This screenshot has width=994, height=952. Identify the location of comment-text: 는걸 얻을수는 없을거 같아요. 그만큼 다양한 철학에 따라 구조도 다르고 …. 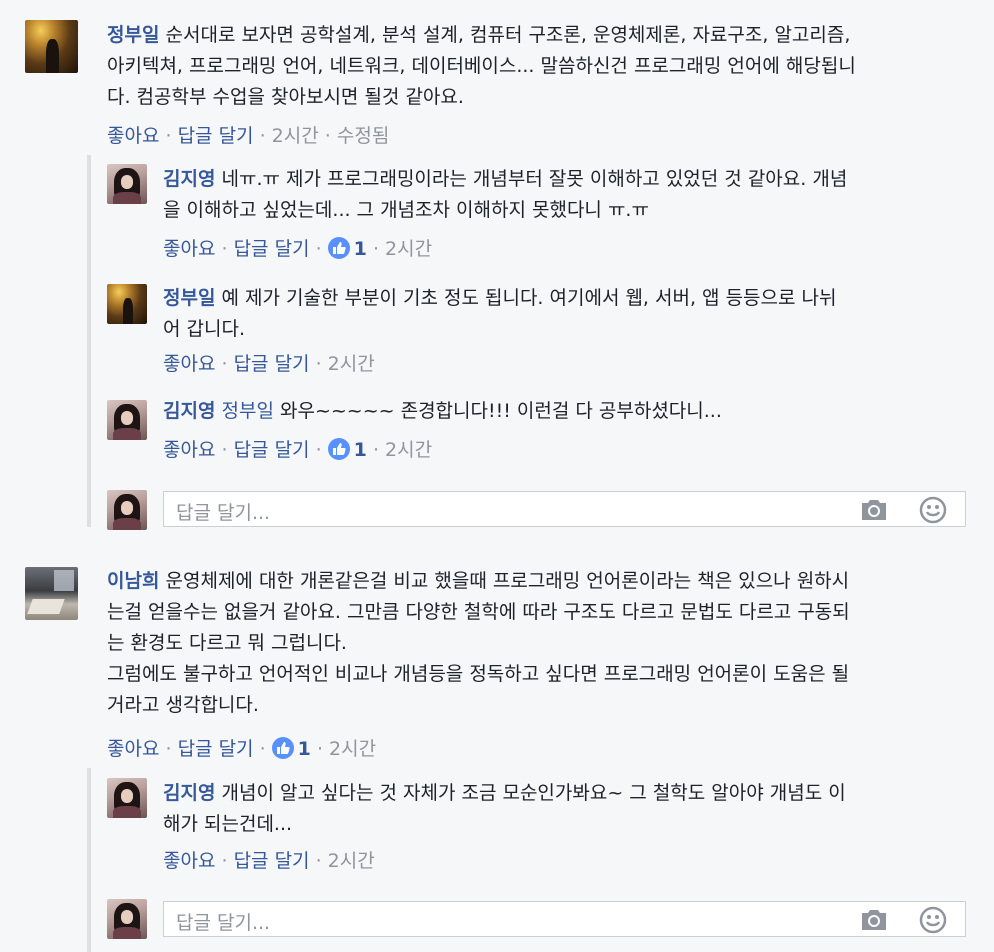
(478, 612).